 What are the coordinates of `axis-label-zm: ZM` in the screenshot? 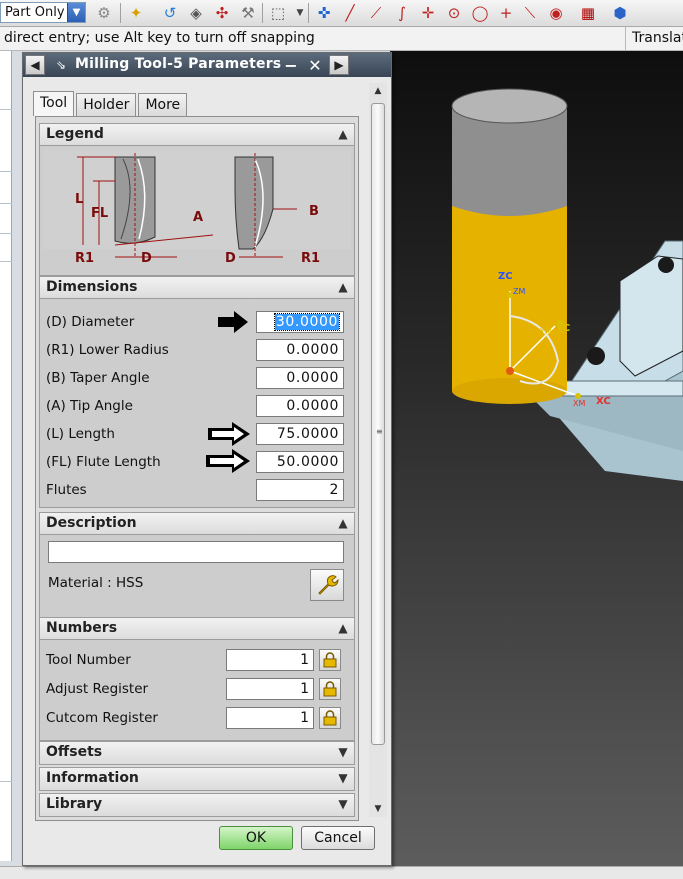 It's located at (519, 291).